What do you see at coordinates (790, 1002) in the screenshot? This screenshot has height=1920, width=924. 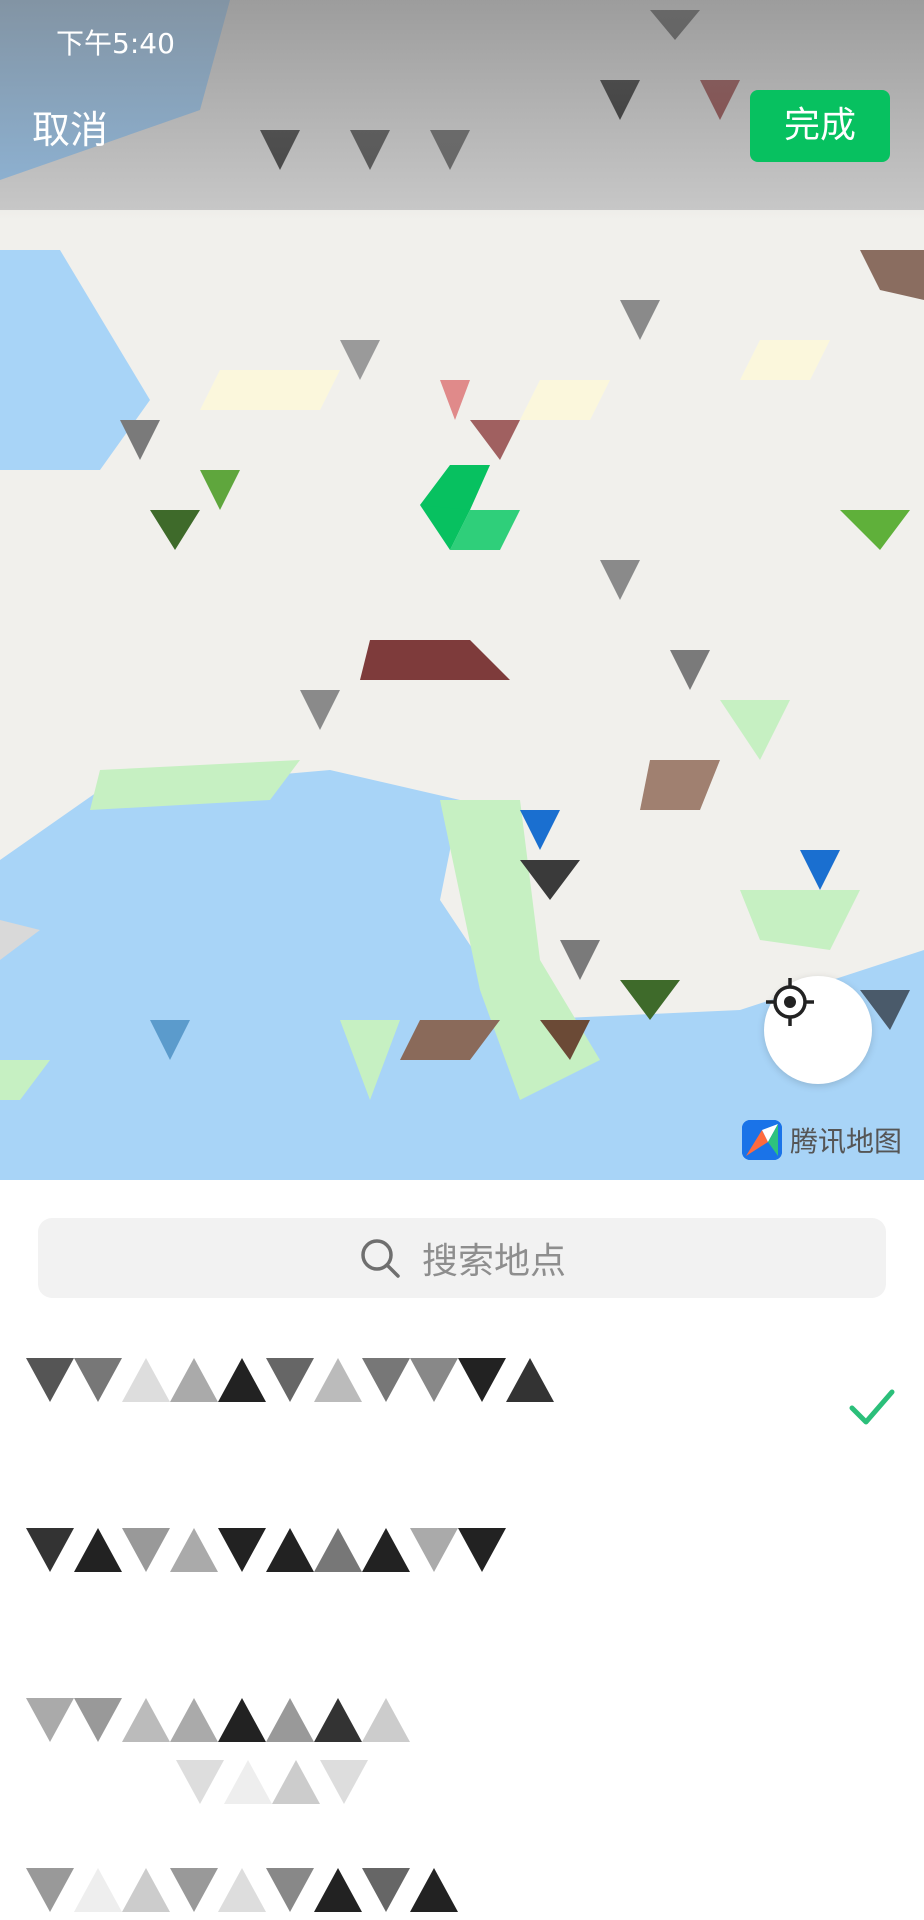 I see `crosshair-icon` at bounding box center [790, 1002].